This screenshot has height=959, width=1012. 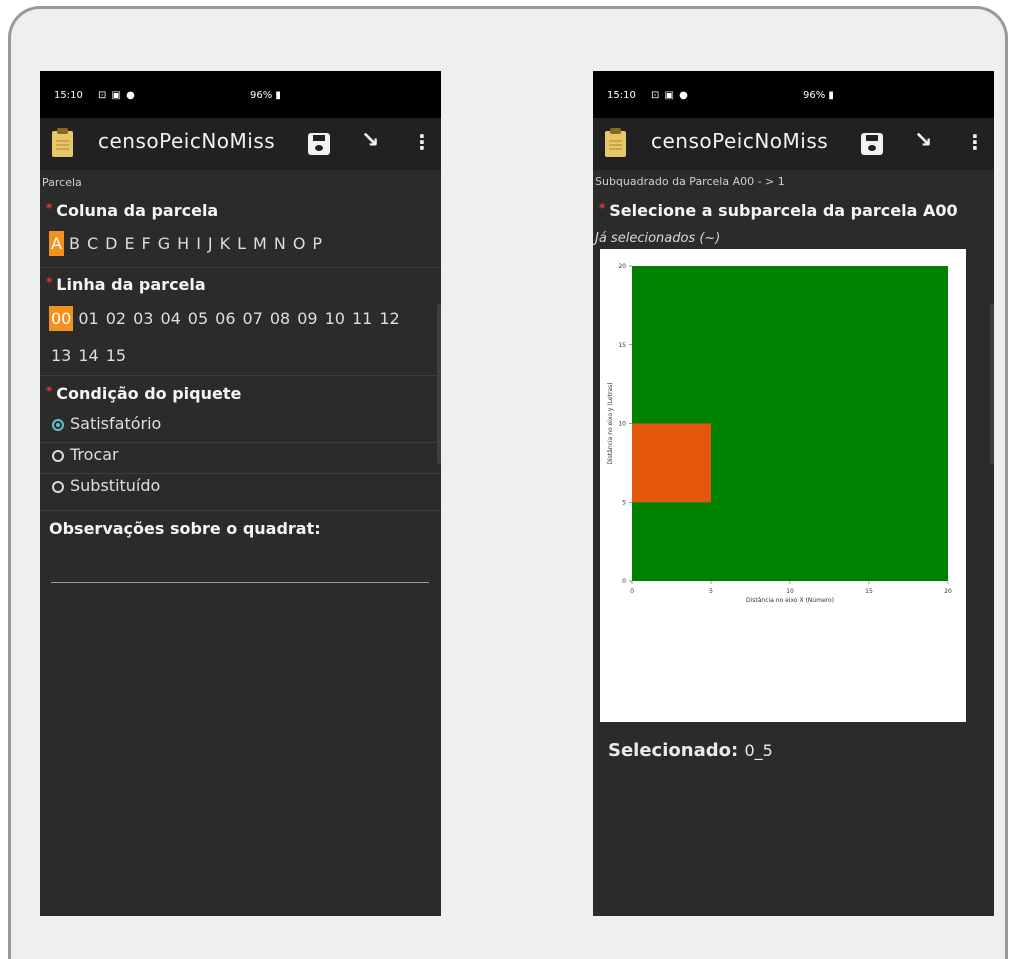 What do you see at coordinates (673, 750) in the screenshot?
I see `selected-label: Selecionado:` at bounding box center [673, 750].